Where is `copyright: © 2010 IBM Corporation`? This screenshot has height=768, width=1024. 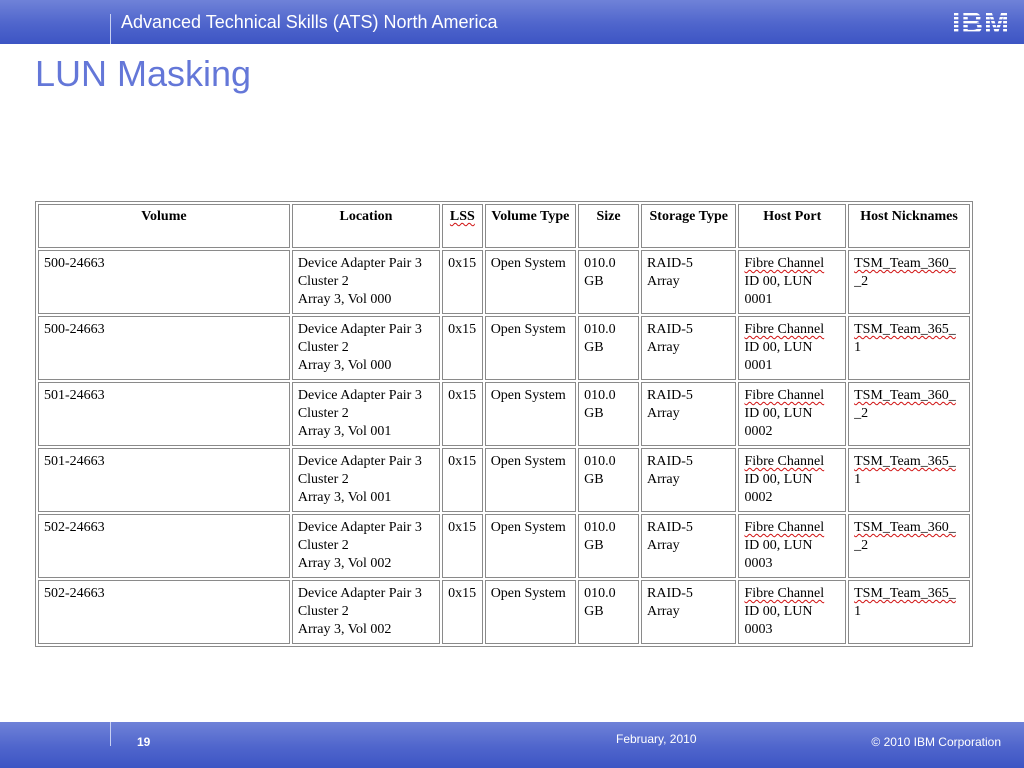
copyright: © 2010 IBM Corporation is located at coordinates (936, 742).